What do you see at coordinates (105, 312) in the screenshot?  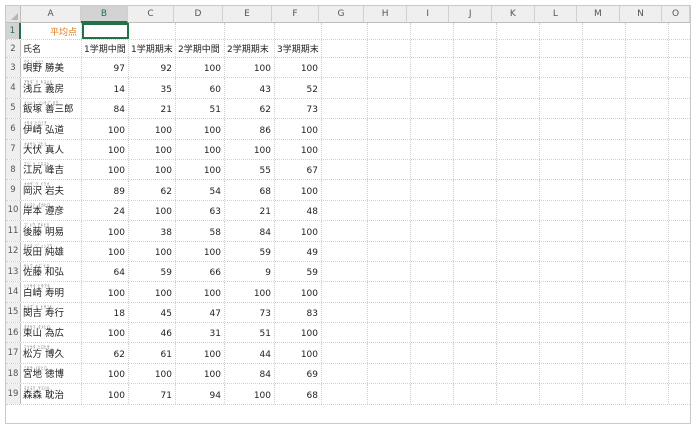 I see `score-cell: 18` at bounding box center [105, 312].